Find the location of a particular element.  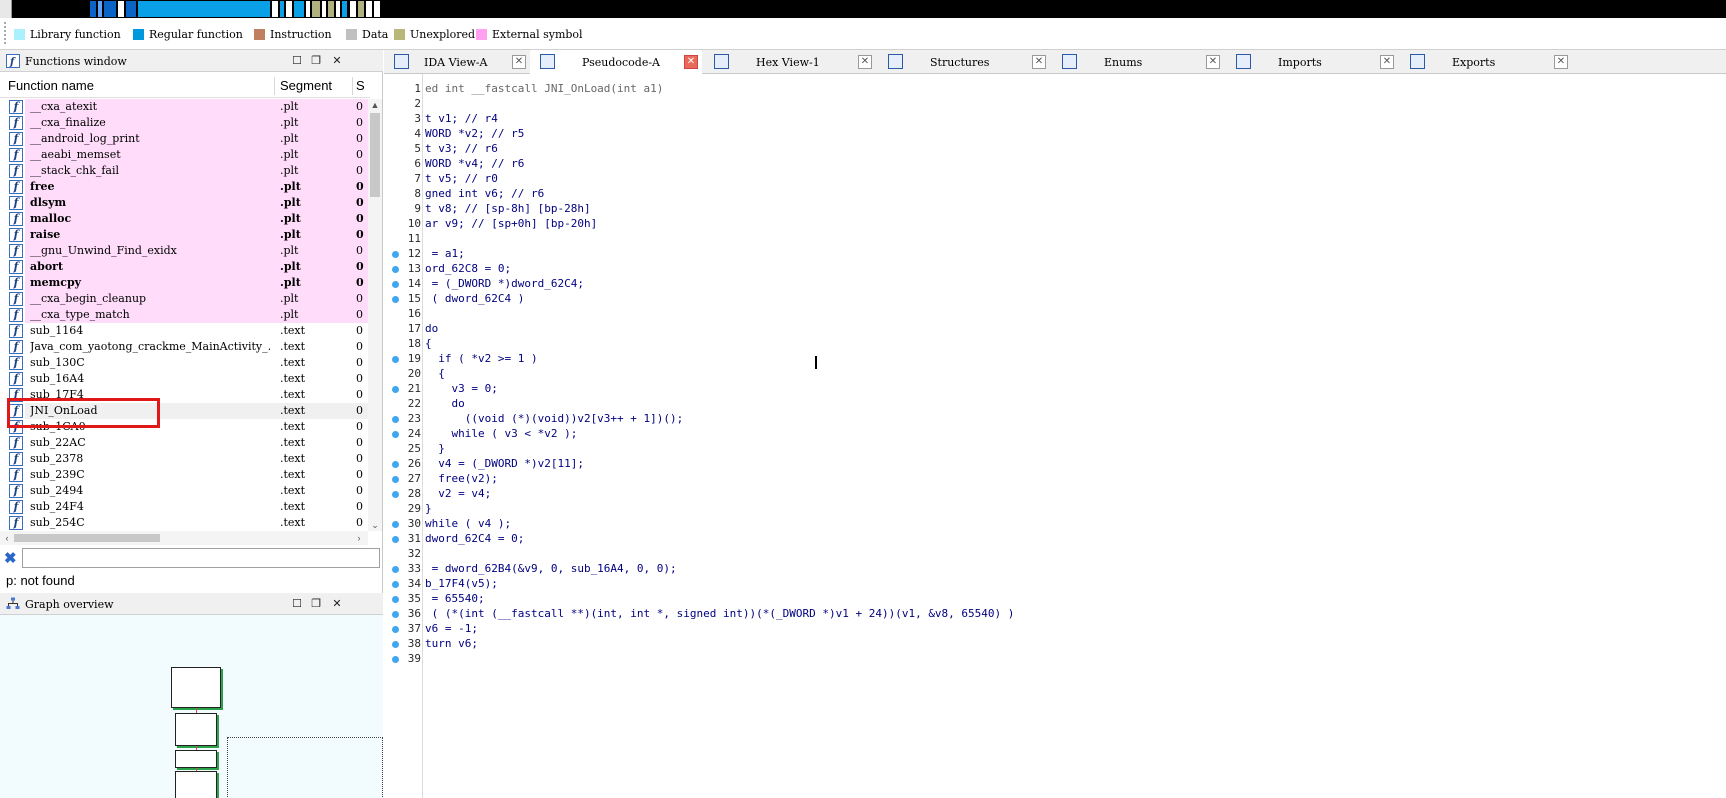

tab-ida-view-a: IDA View-A ✕ is located at coordinates (457, 62).